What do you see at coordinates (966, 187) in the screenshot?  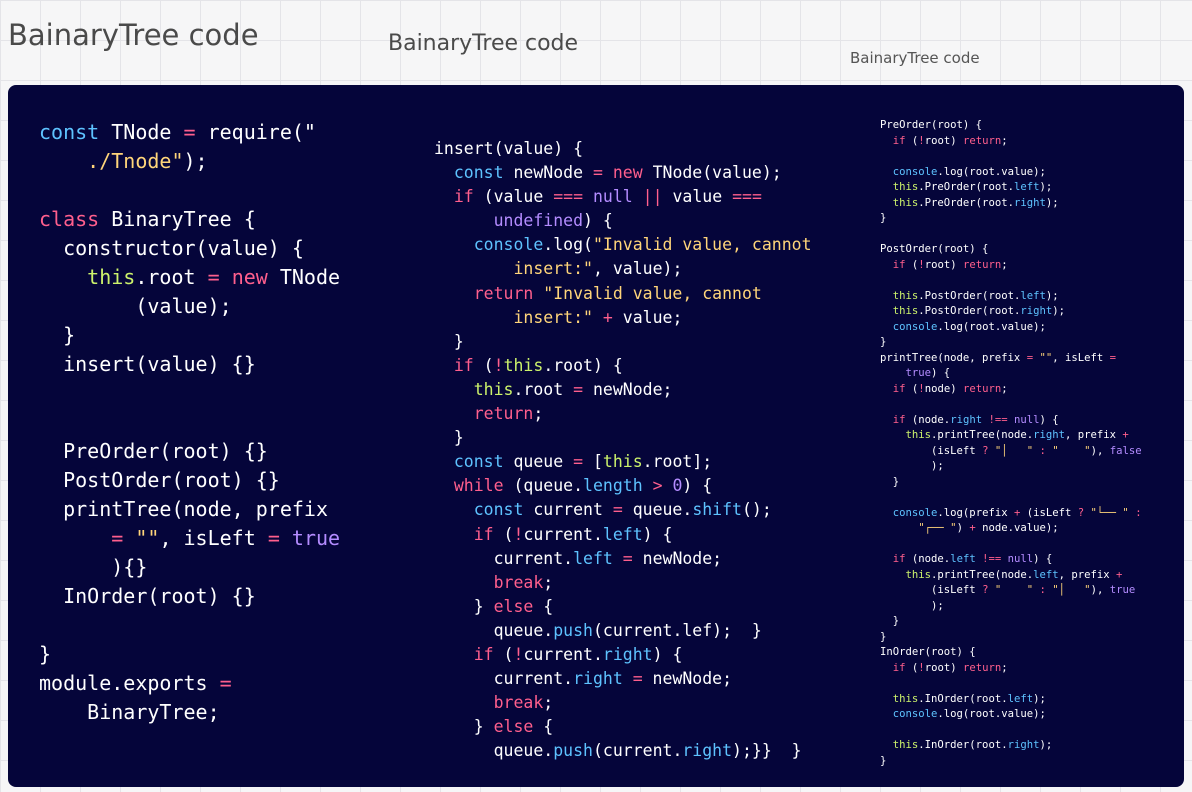 I see `code-token: .PreOrder(root.` at bounding box center [966, 187].